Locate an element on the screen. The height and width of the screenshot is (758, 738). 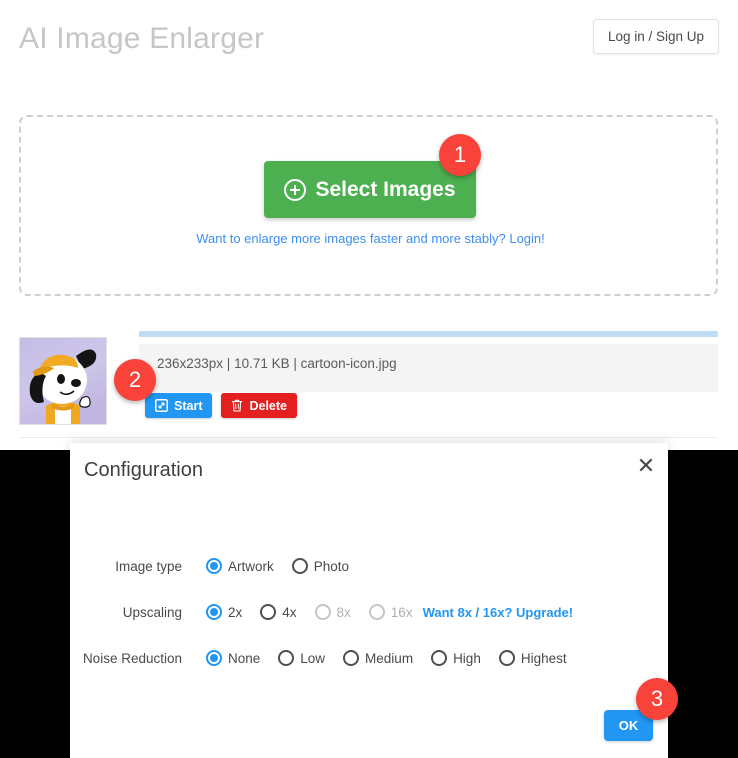
radio-label: Photo is located at coordinates (331, 566).